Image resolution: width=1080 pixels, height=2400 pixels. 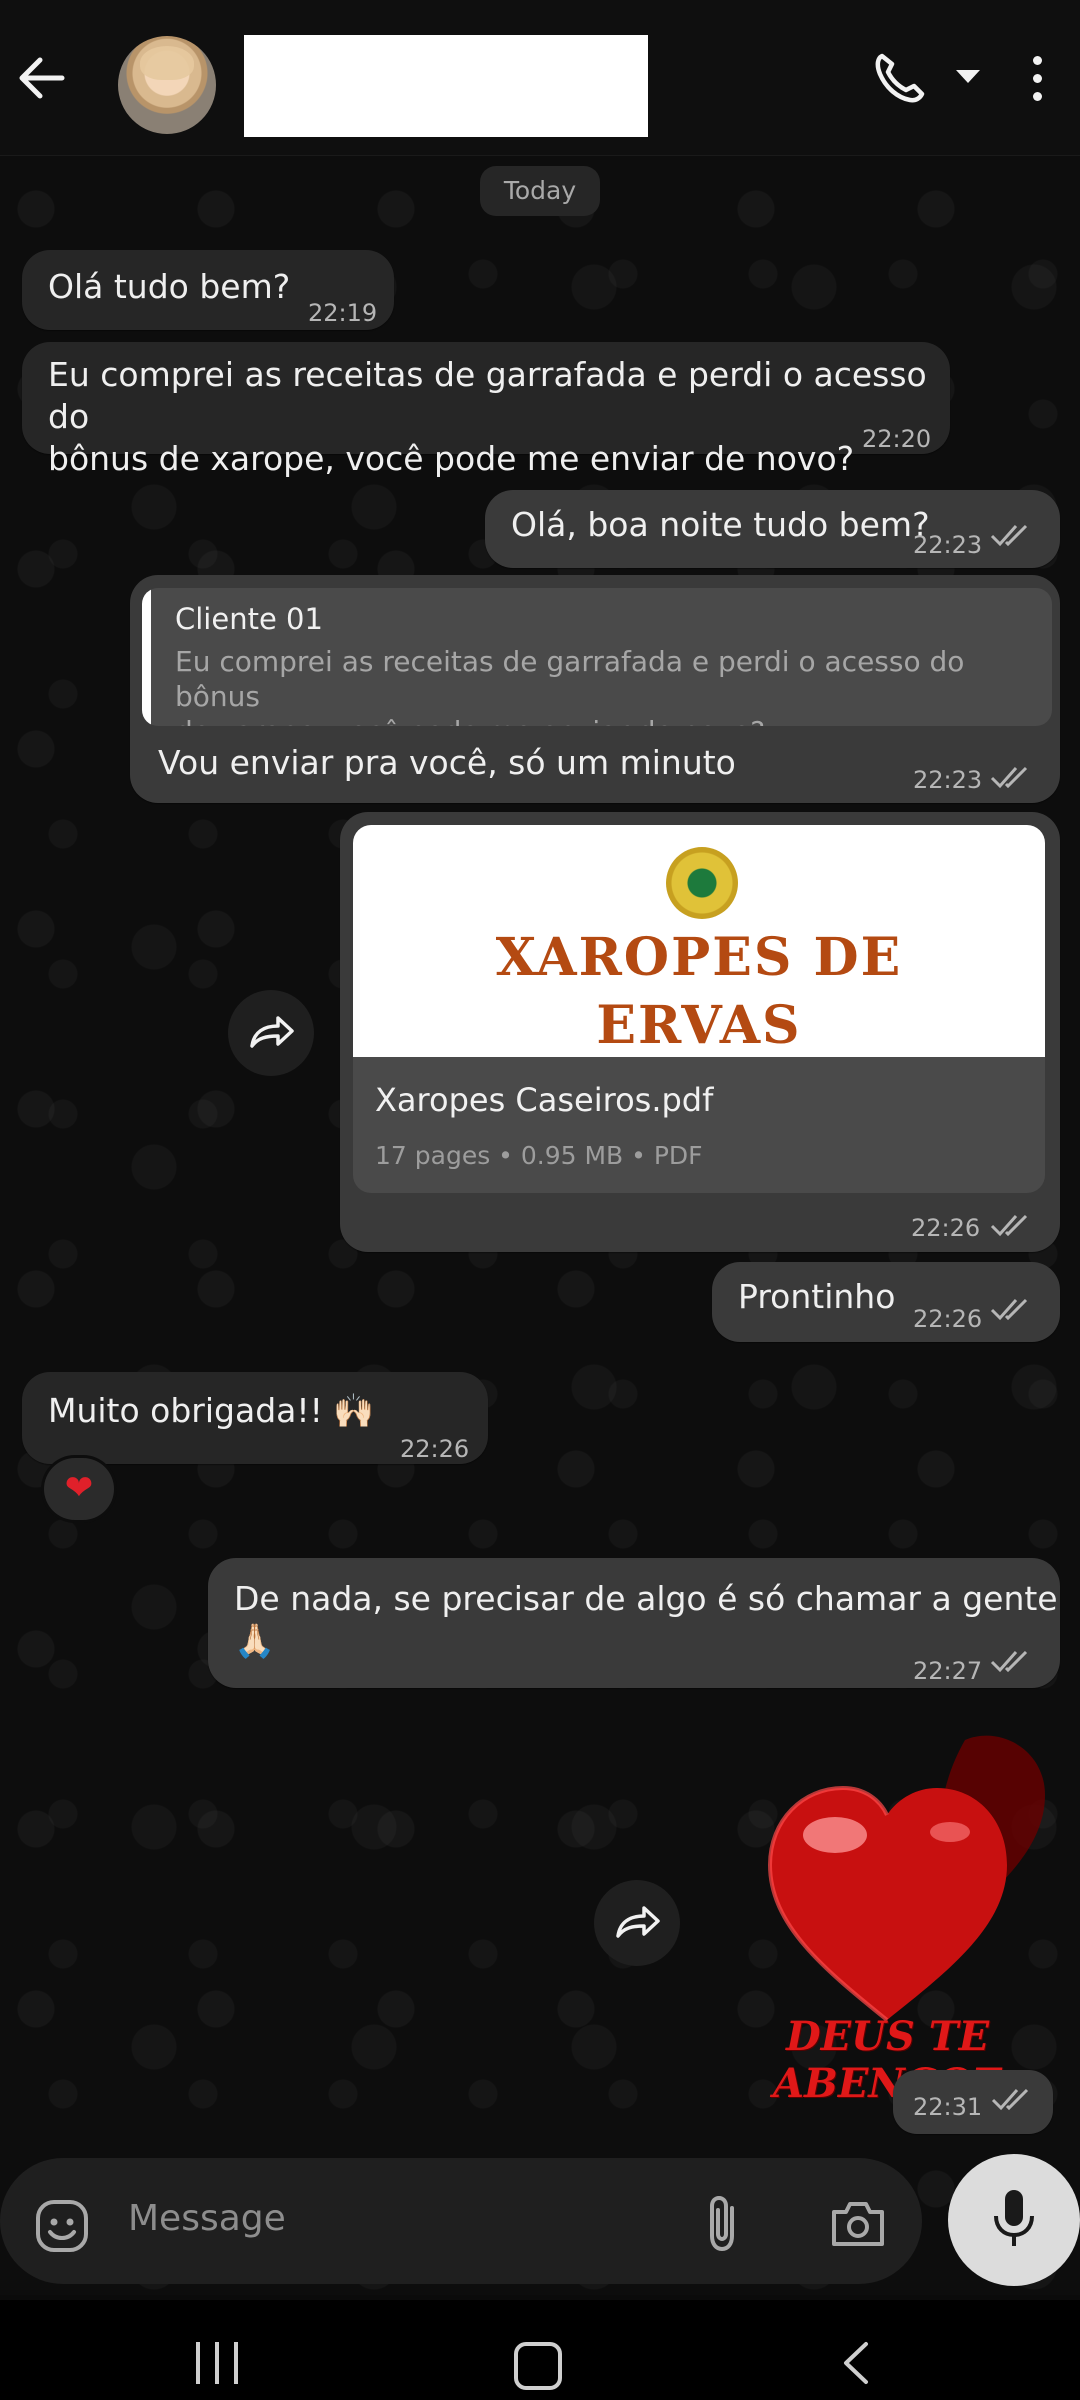 What do you see at coordinates (699, 957) in the screenshot?
I see `document-thumb-title-line1: XAROPES DE` at bounding box center [699, 957].